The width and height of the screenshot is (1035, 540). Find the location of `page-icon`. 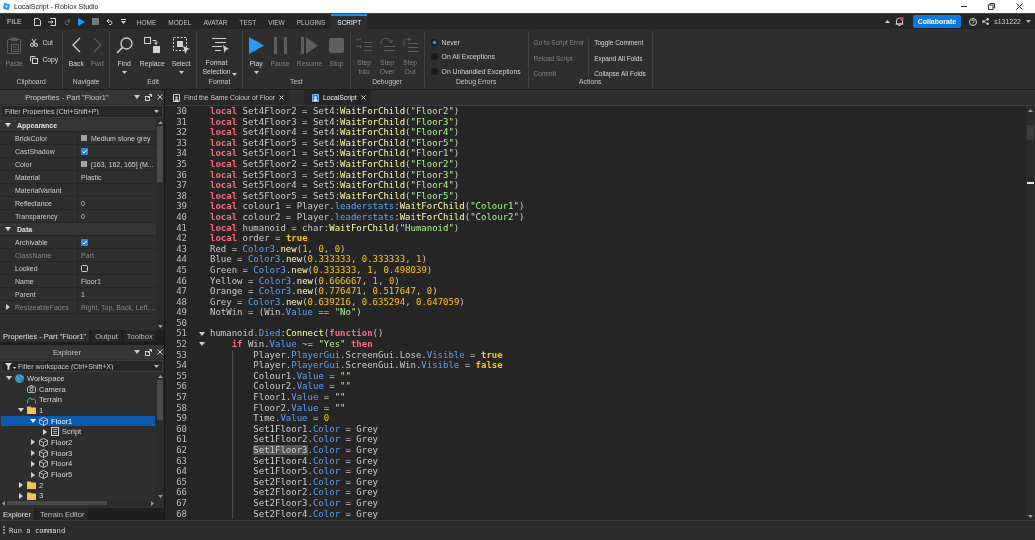

page-icon is located at coordinates (37, 21).